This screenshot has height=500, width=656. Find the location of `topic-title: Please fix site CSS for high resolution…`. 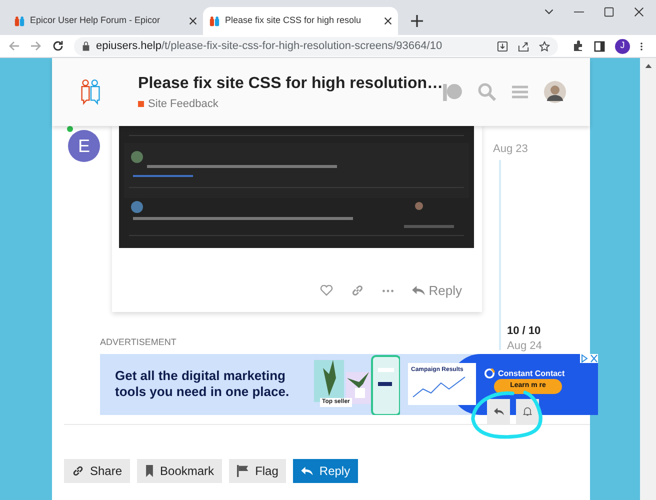

topic-title: Please fix site CSS for high resolution… is located at coordinates (290, 84).